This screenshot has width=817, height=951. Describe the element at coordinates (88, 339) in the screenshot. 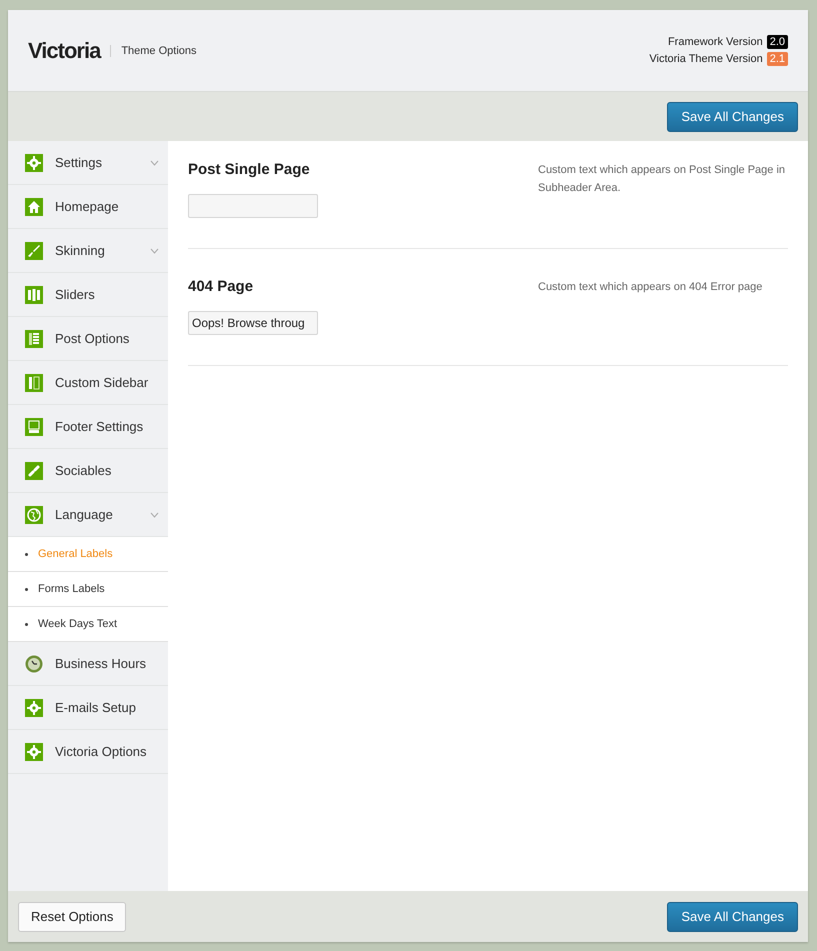

I see `sidebar-item: Post Options` at that location.